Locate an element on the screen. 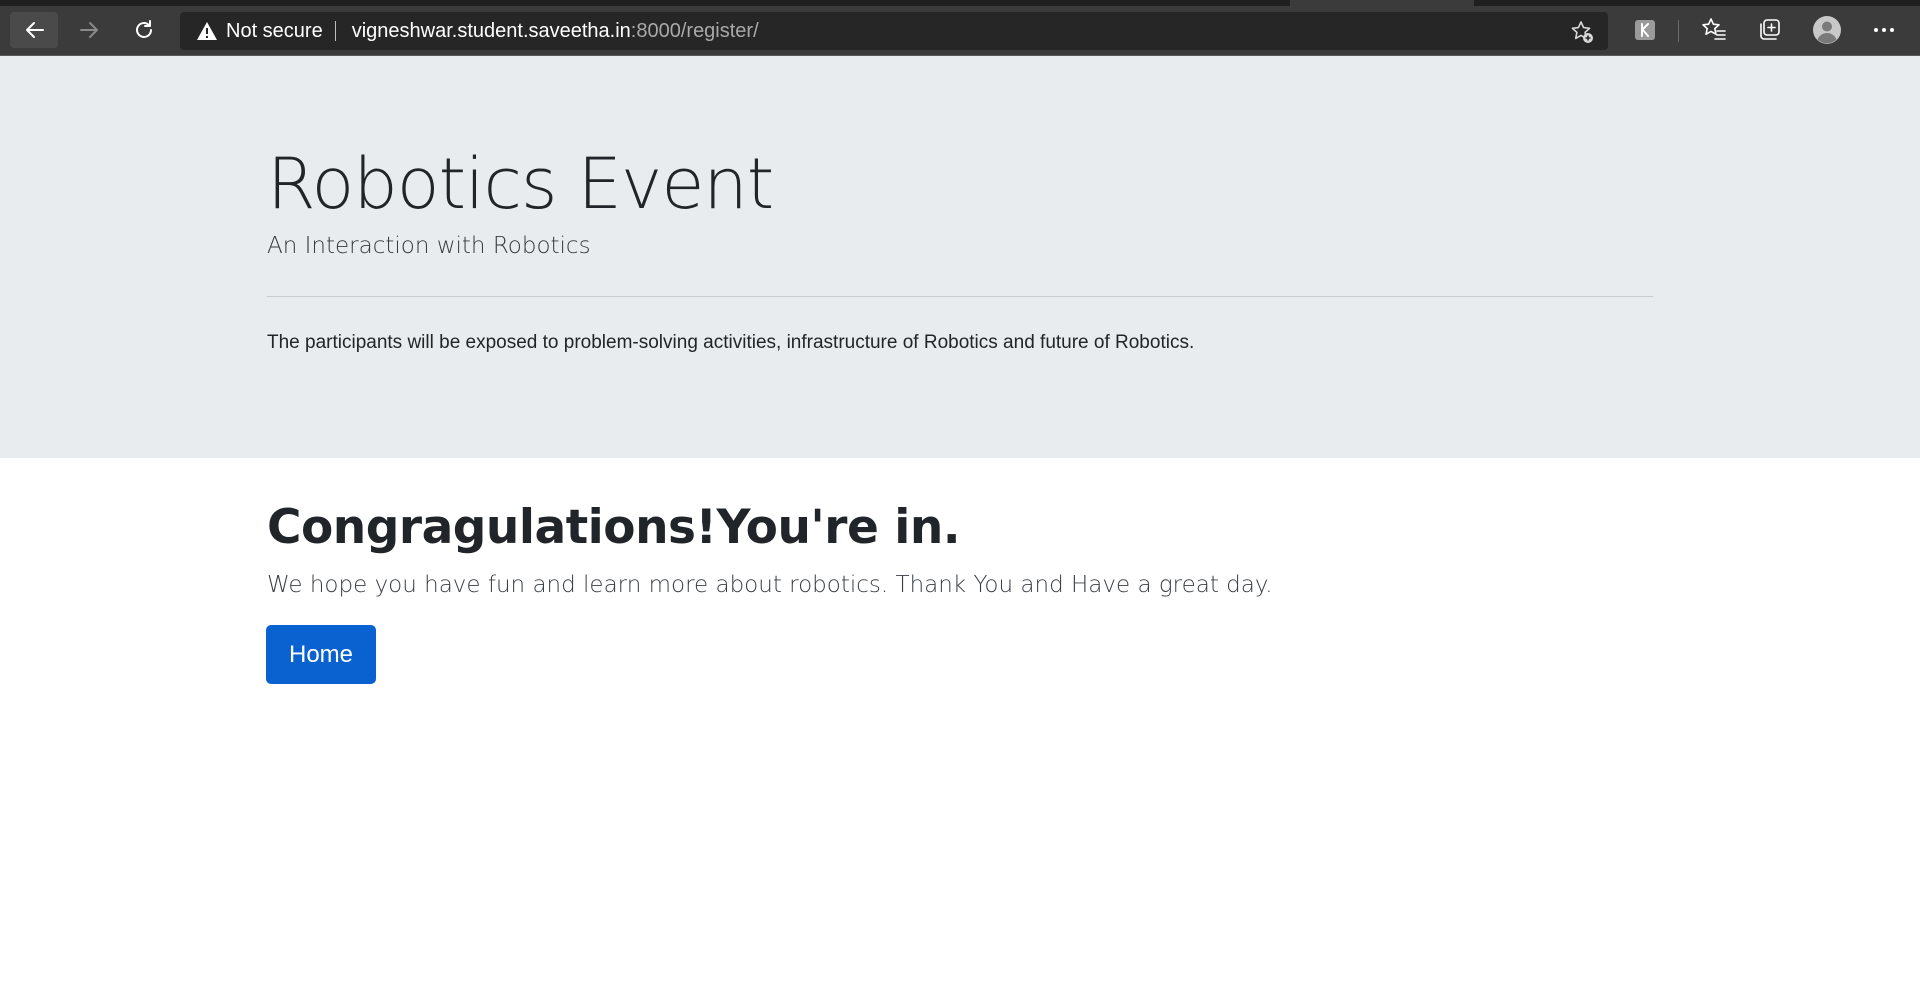 The image size is (1920, 996). favorites-list-icon is located at coordinates (1714, 30).